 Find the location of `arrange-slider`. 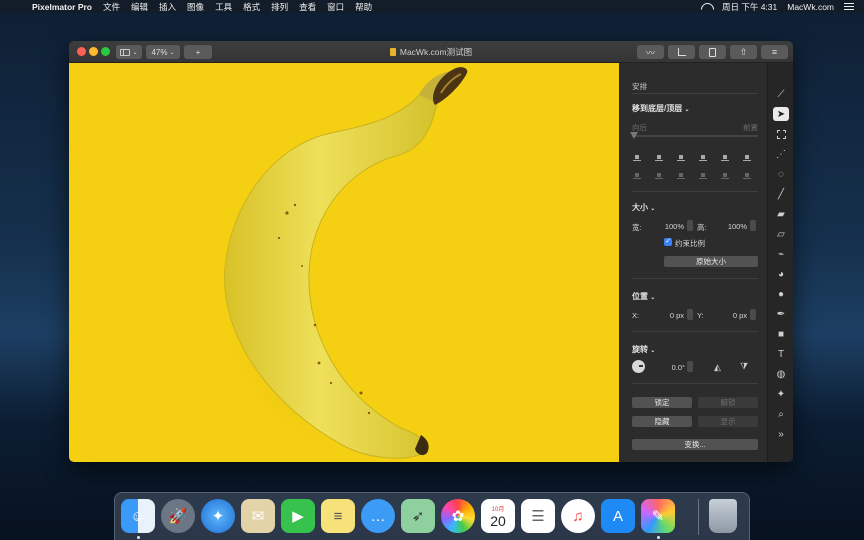

arrange-slider is located at coordinates (694, 135).